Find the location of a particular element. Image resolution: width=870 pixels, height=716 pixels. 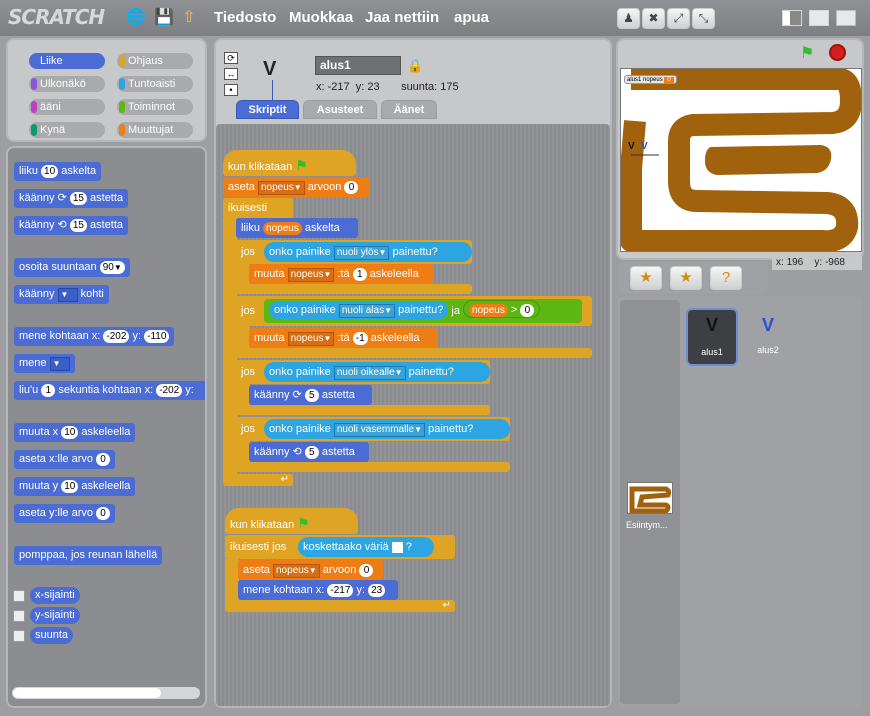

turn-right-block: käänny ⟳ 5 astetta is located at coordinates (310, 395).